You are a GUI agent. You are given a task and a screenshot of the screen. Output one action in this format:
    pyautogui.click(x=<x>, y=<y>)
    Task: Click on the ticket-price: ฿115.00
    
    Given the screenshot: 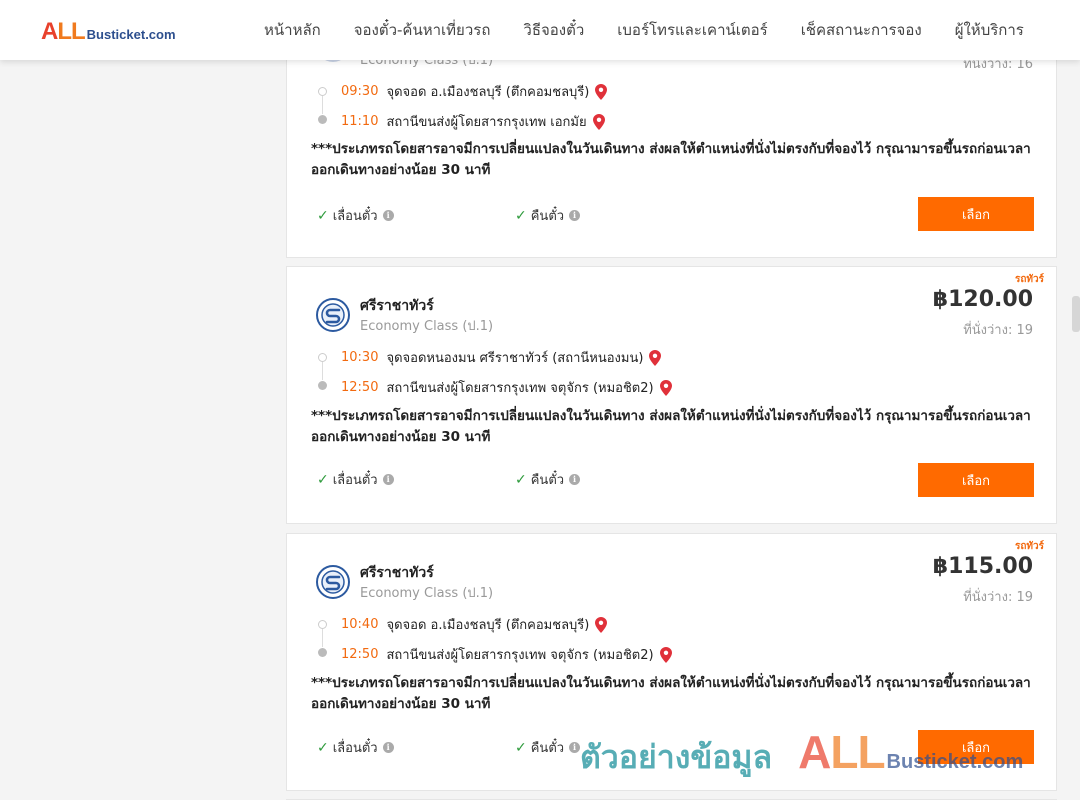 What is the action you would take?
    pyautogui.click(x=982, y=566)
    